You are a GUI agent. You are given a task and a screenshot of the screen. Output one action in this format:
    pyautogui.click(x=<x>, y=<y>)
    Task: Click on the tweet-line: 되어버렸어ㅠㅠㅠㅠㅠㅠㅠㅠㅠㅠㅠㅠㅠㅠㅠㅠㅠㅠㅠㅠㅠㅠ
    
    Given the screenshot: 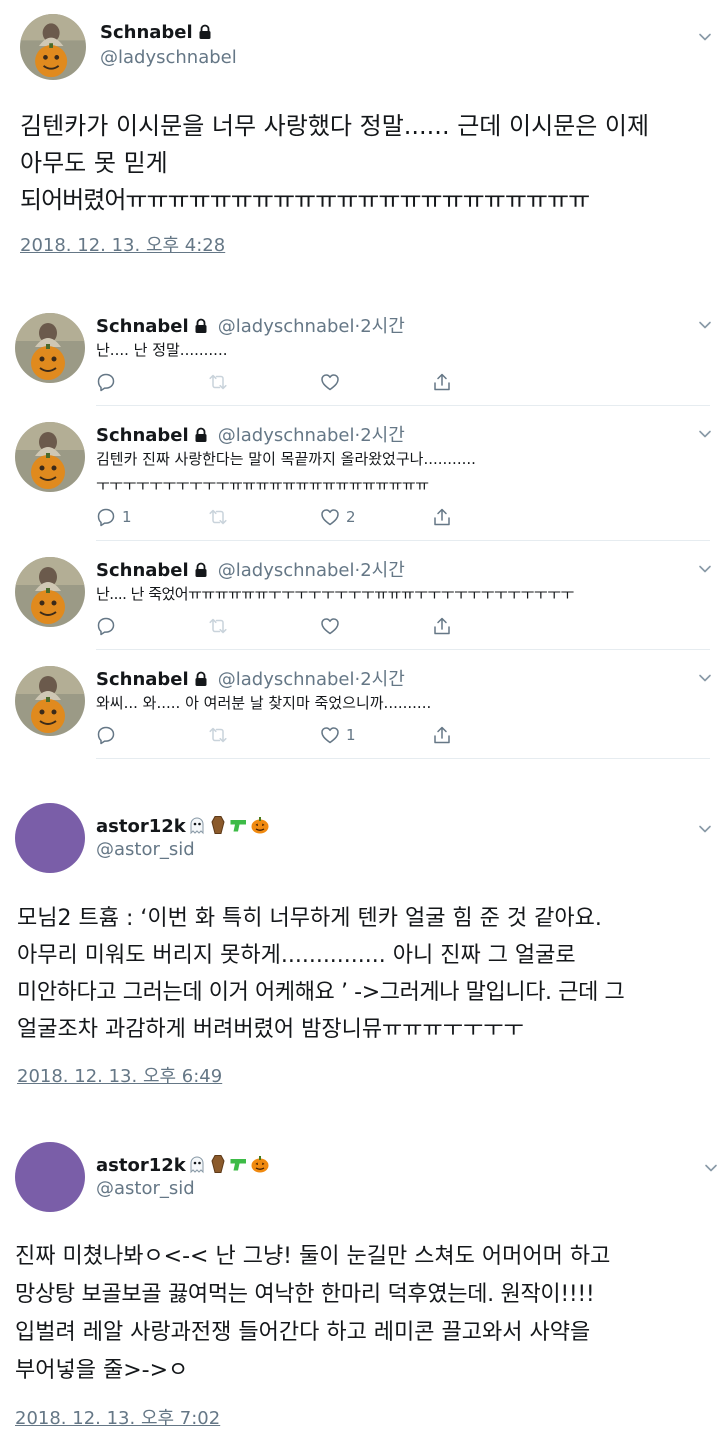 What is the action you would take?
    pyautogui.click(x=305, y=200)
    